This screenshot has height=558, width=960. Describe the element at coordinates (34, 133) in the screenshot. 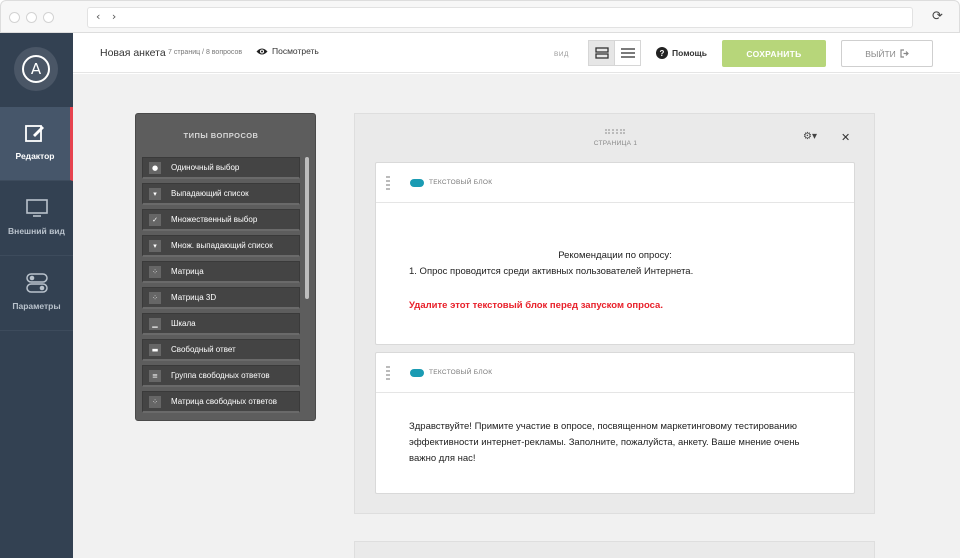

I see `edit-icon` at that location.